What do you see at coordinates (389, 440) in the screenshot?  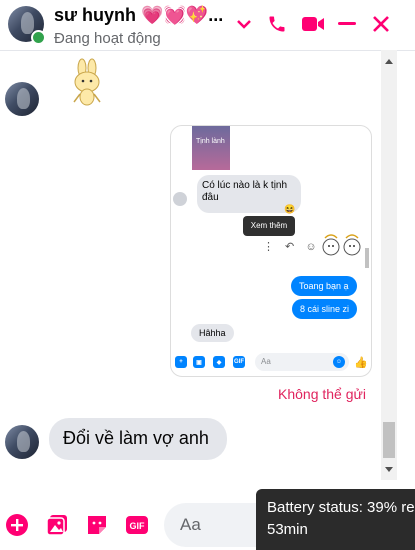 I see `scrollbar-thumb` at bounding box center [389, 440].